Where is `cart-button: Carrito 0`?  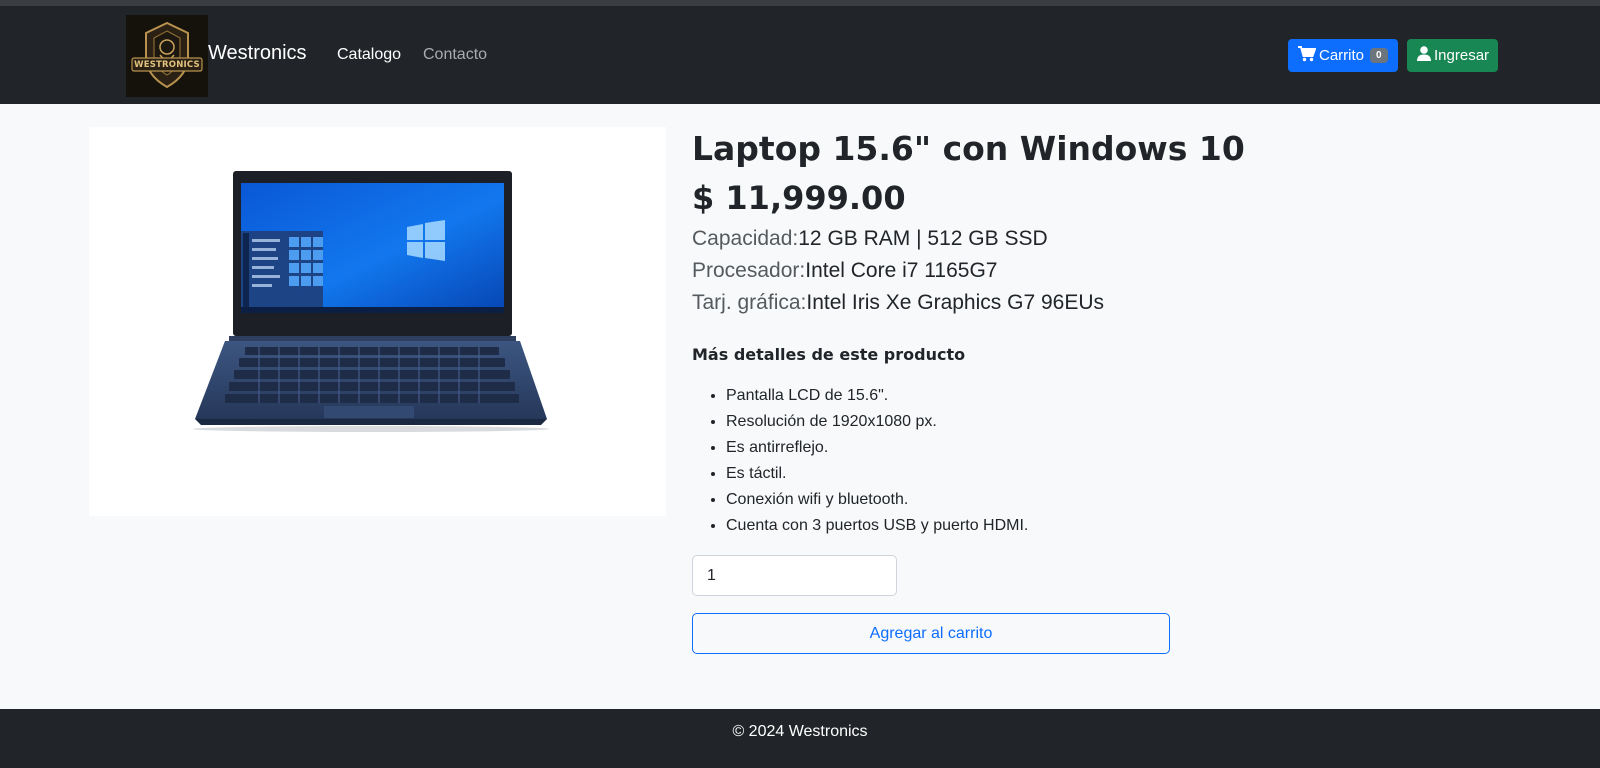 cart-button: Carrito 0 is located at coordinates (1343, 55).